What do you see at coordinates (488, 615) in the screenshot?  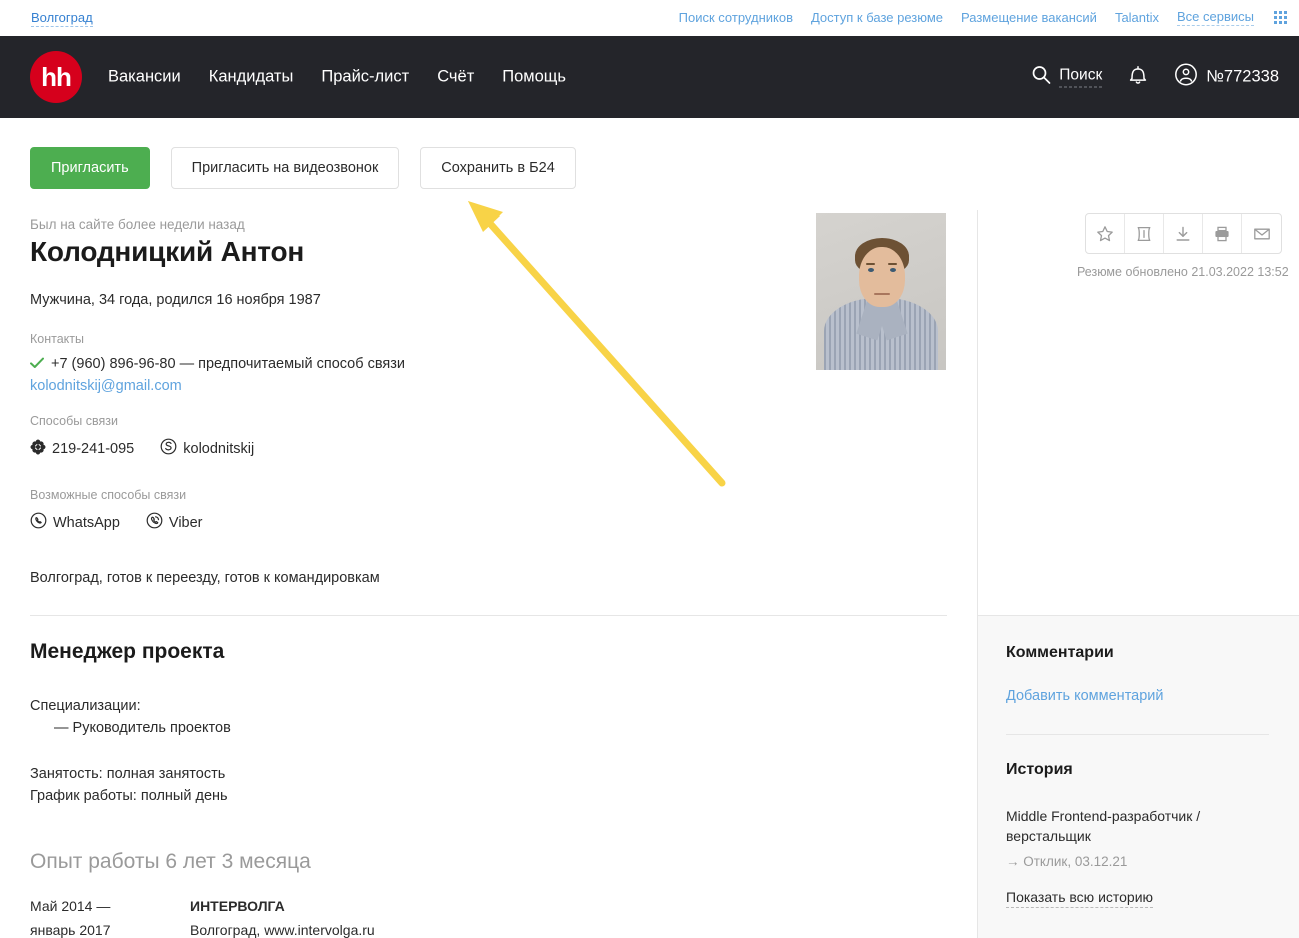 I see `section-divider` at bounding box center [488, 615].